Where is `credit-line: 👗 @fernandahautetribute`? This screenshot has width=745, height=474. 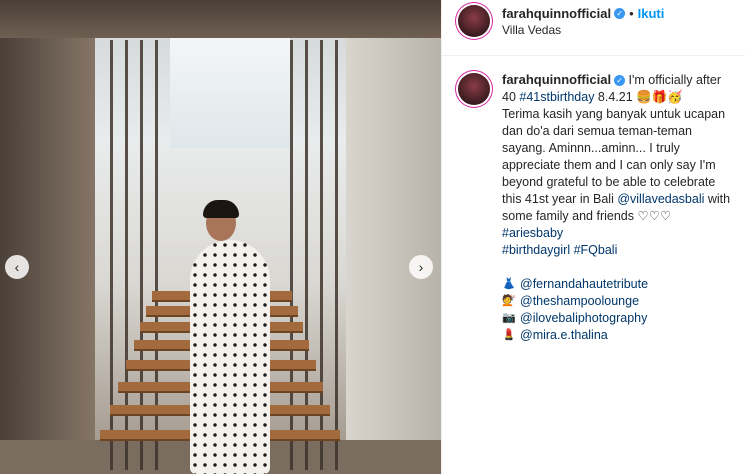
credit-line: 👗 @fernandahautetribute is located at coordinates (618, 284).